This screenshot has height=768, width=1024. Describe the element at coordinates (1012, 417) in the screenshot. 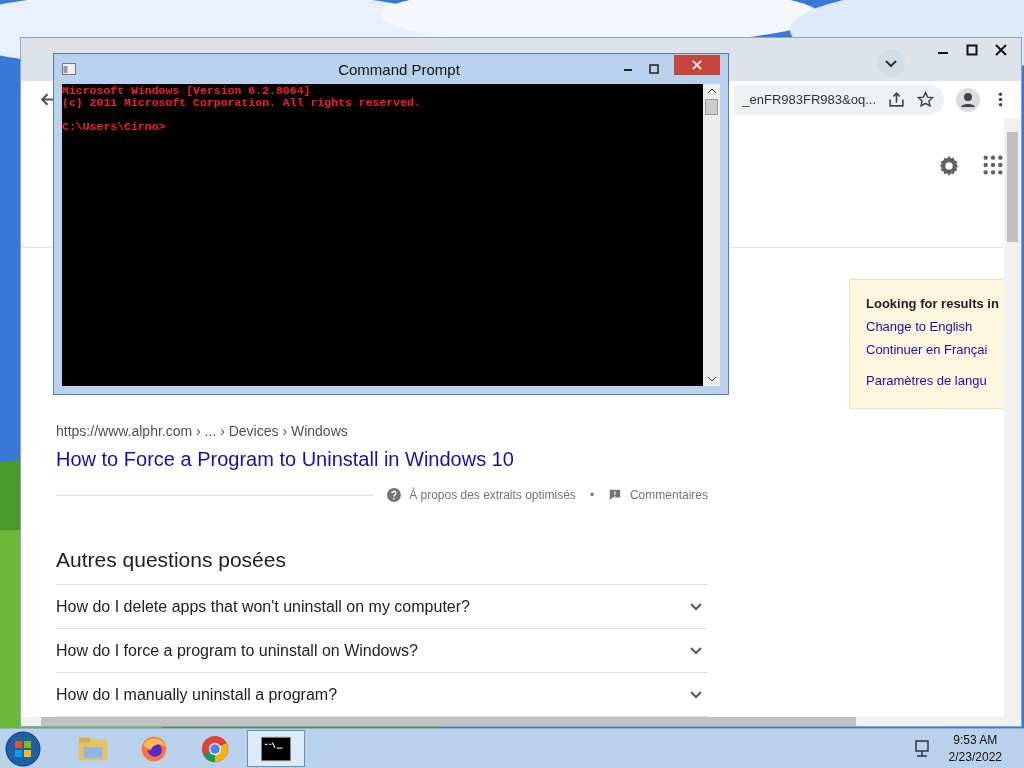

I see `vertical-scrollbar` at that location.